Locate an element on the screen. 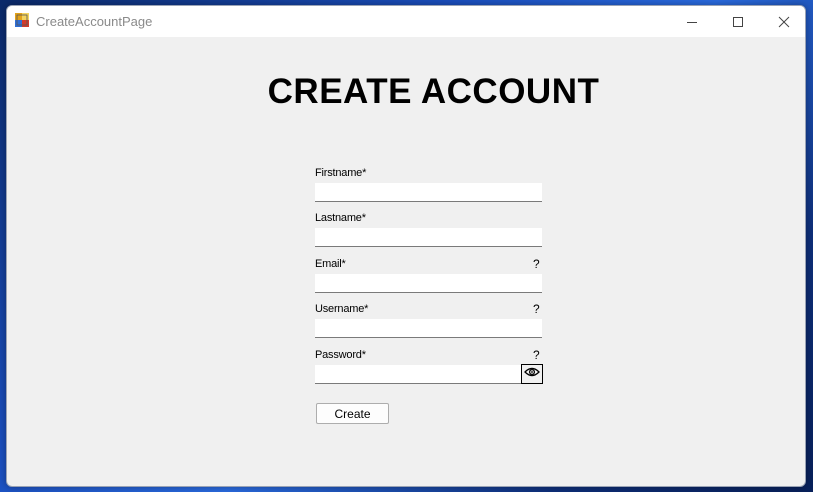 The height and width of the screenshot is (492, 813). lastname-label: Lastname* is located at coordinates (340, 218).